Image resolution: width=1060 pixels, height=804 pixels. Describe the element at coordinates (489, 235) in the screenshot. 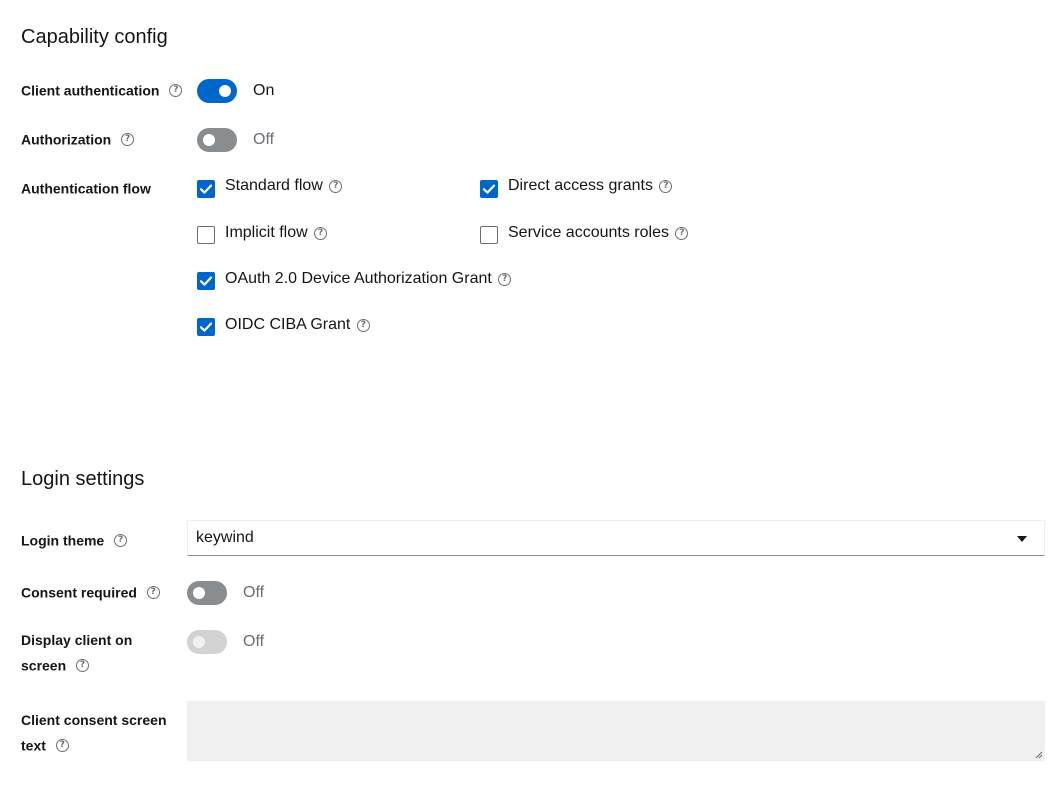

I see `service-accounts-roles-checkbox` at that location.